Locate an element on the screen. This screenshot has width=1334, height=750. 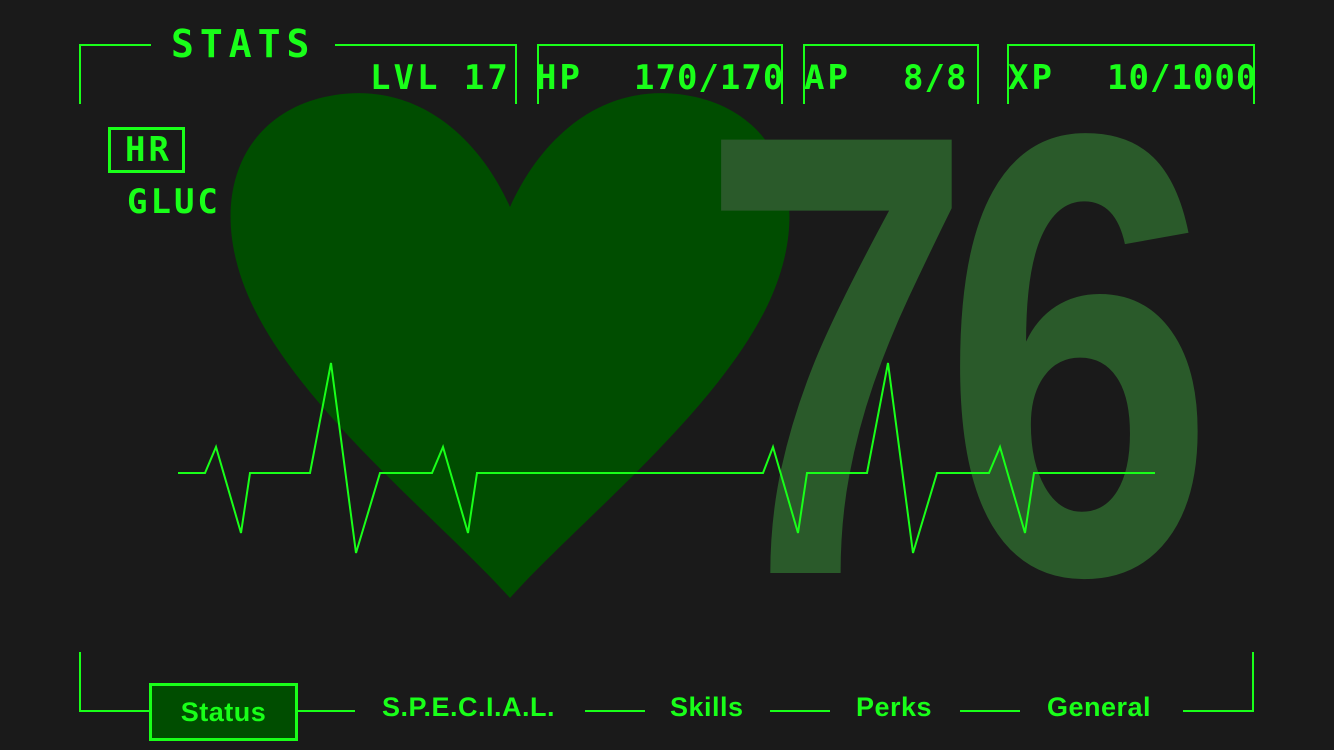
page-title: STATS is located at coordinates (243, 44).